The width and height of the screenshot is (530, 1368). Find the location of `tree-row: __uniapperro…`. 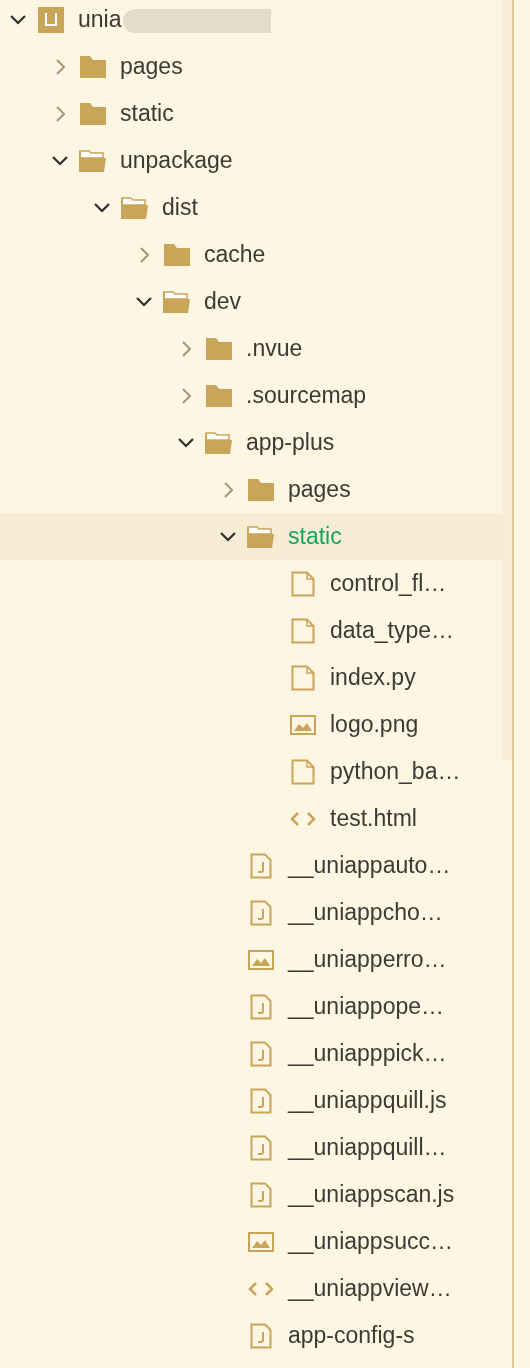

tree-row: __uniapperro… is located at coordinates (251, 959).